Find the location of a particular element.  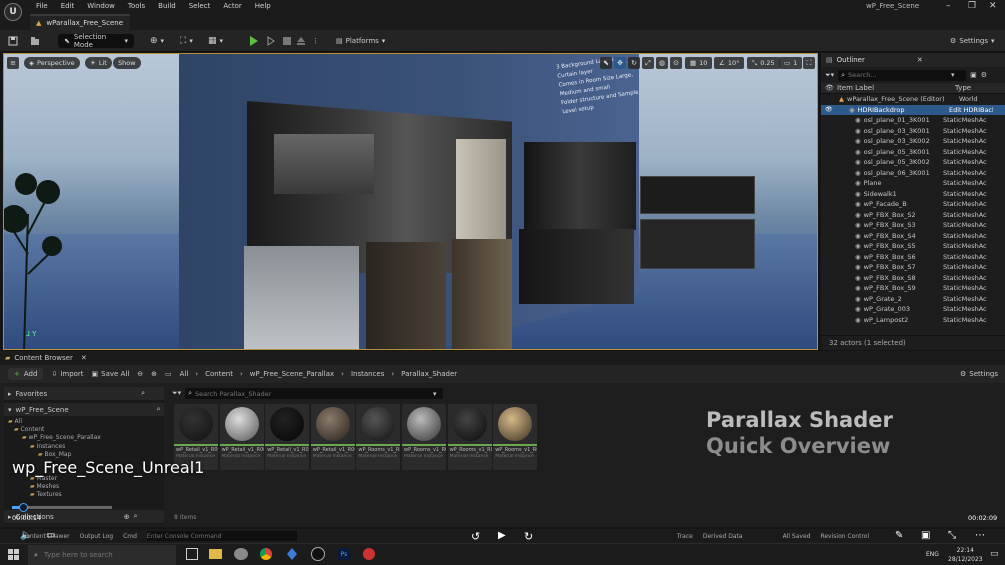

add-collection-icon: ⊕ is located at coordinates (127, 517).